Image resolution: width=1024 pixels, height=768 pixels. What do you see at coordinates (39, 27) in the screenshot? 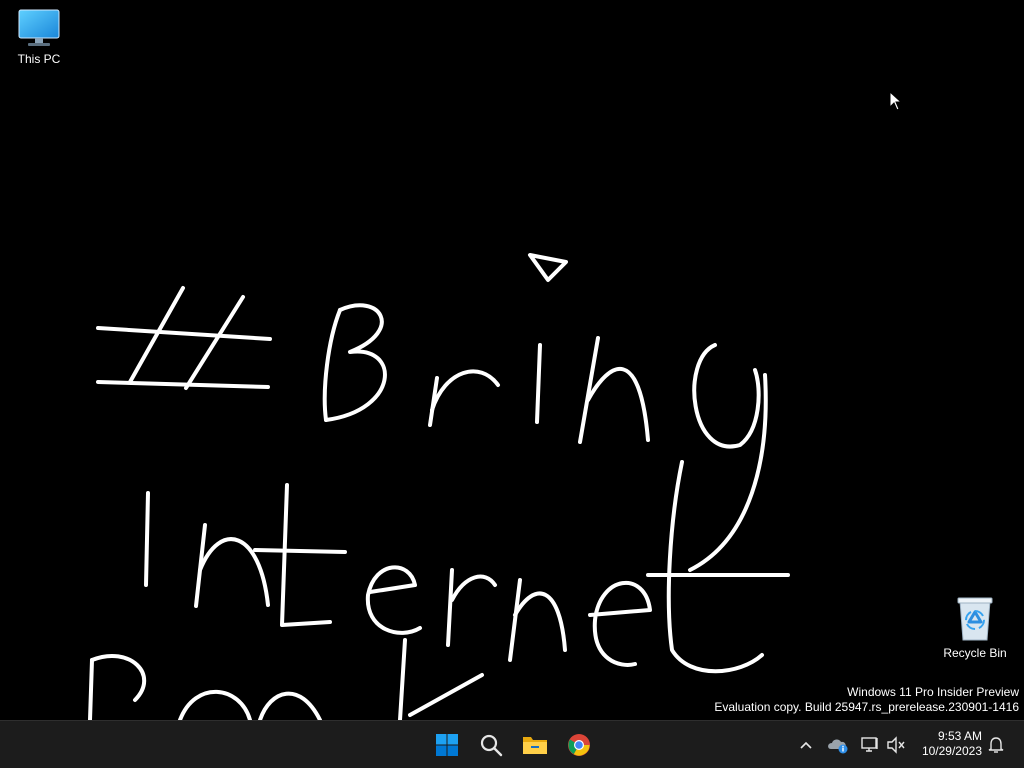
I see `monitor-icon` at bounding box center [39, 27].